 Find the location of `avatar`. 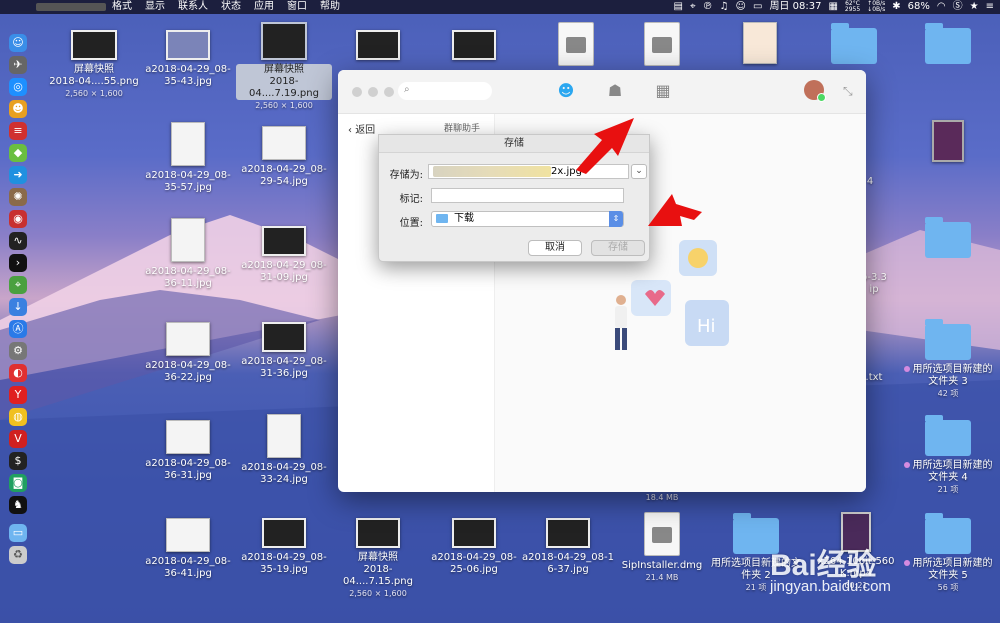

avatar is located at coordinates (815, 91).